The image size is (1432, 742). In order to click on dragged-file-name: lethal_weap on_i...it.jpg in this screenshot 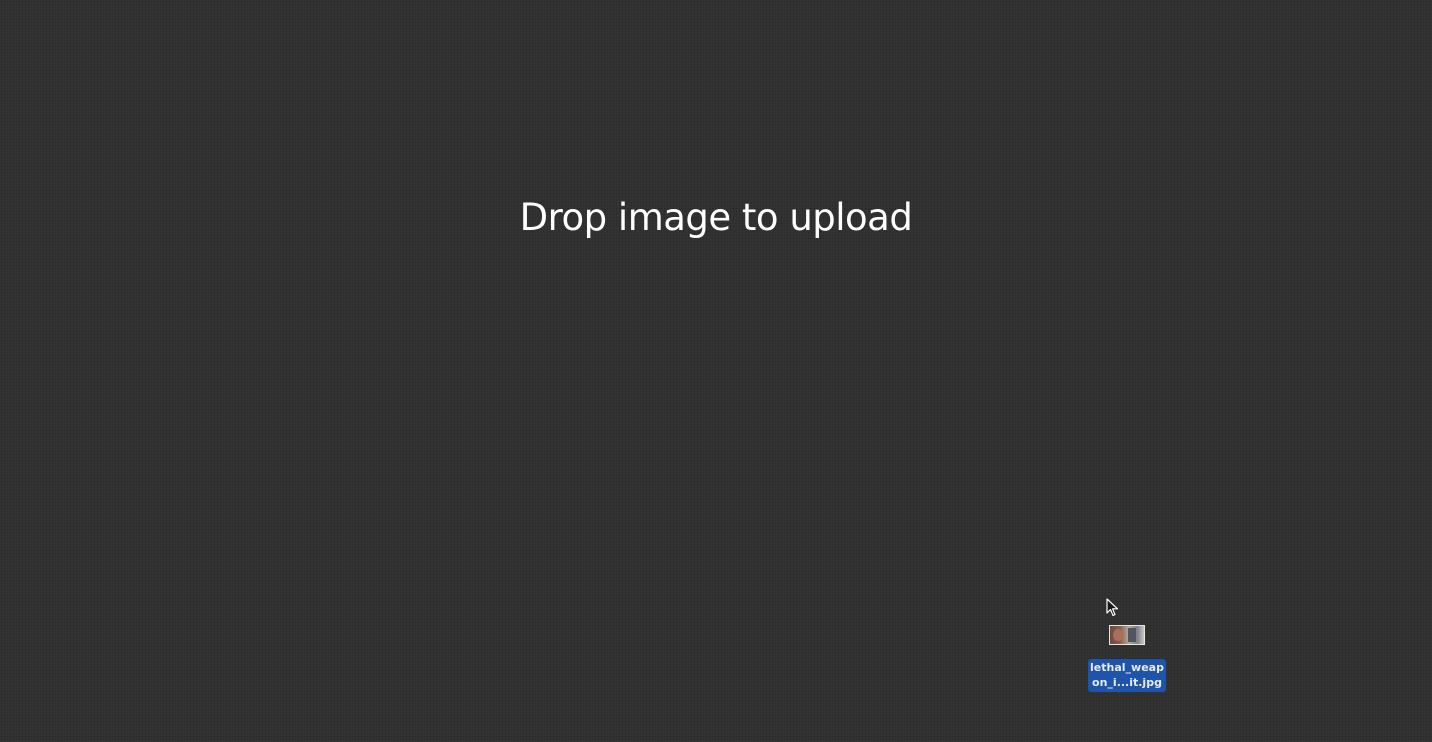, I will do `click(1127, 675)`.